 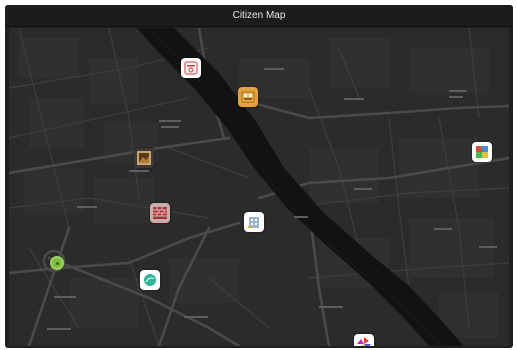 I want to click on bricks-poi, so click(x=160, y=213).